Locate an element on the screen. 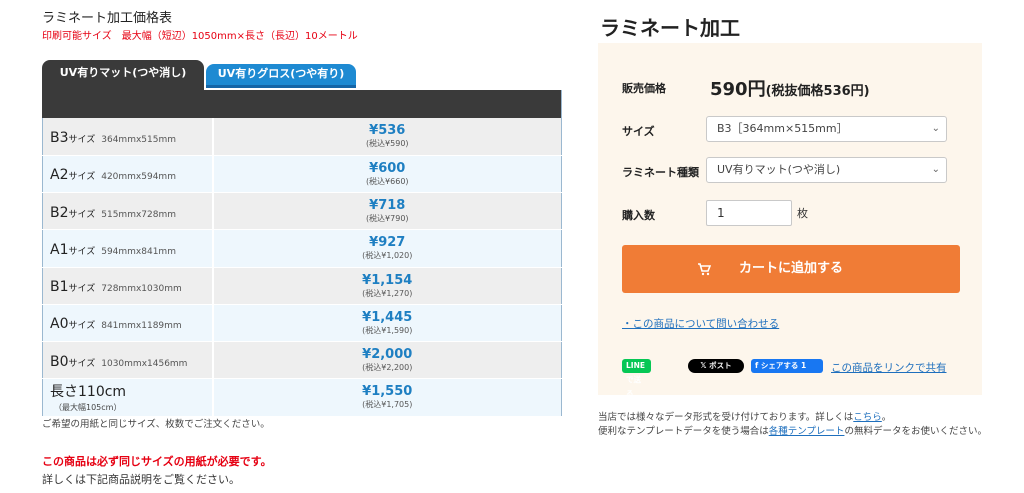 Image resolution: width=1024 pixels, height=493 pixels. laminate-type-select: UV有りマット(つや消し) ⌄ is located at coordinates (826, 170).